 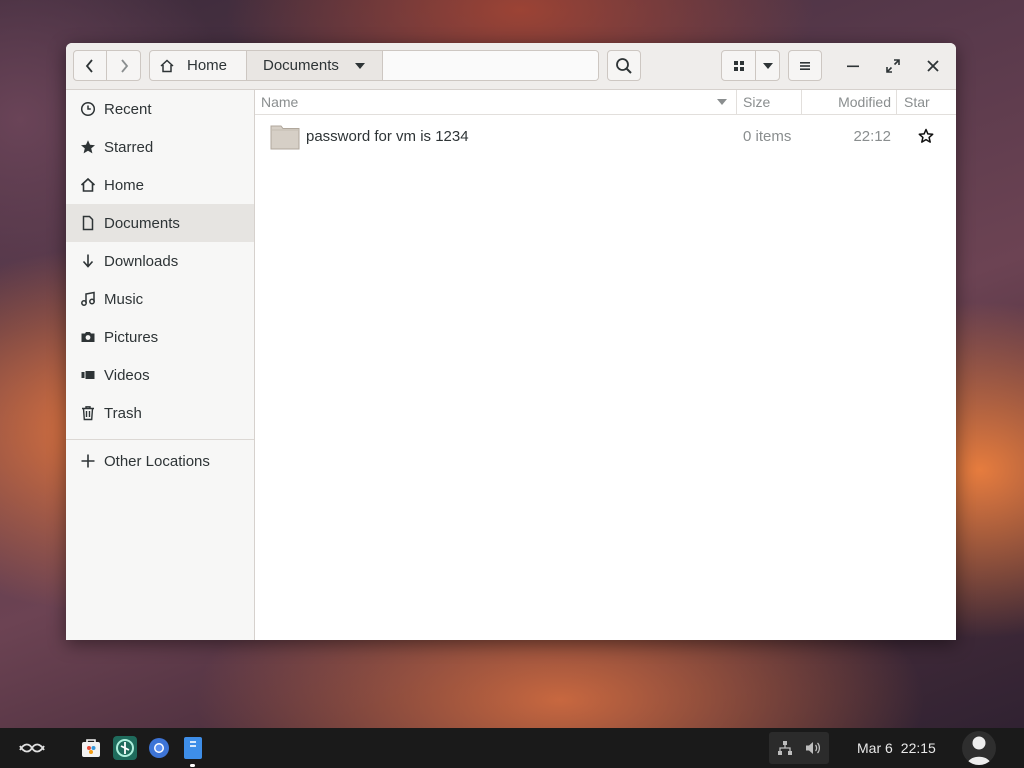 I want to click on column-header-star-label: Star, so click(x=917, y=102).